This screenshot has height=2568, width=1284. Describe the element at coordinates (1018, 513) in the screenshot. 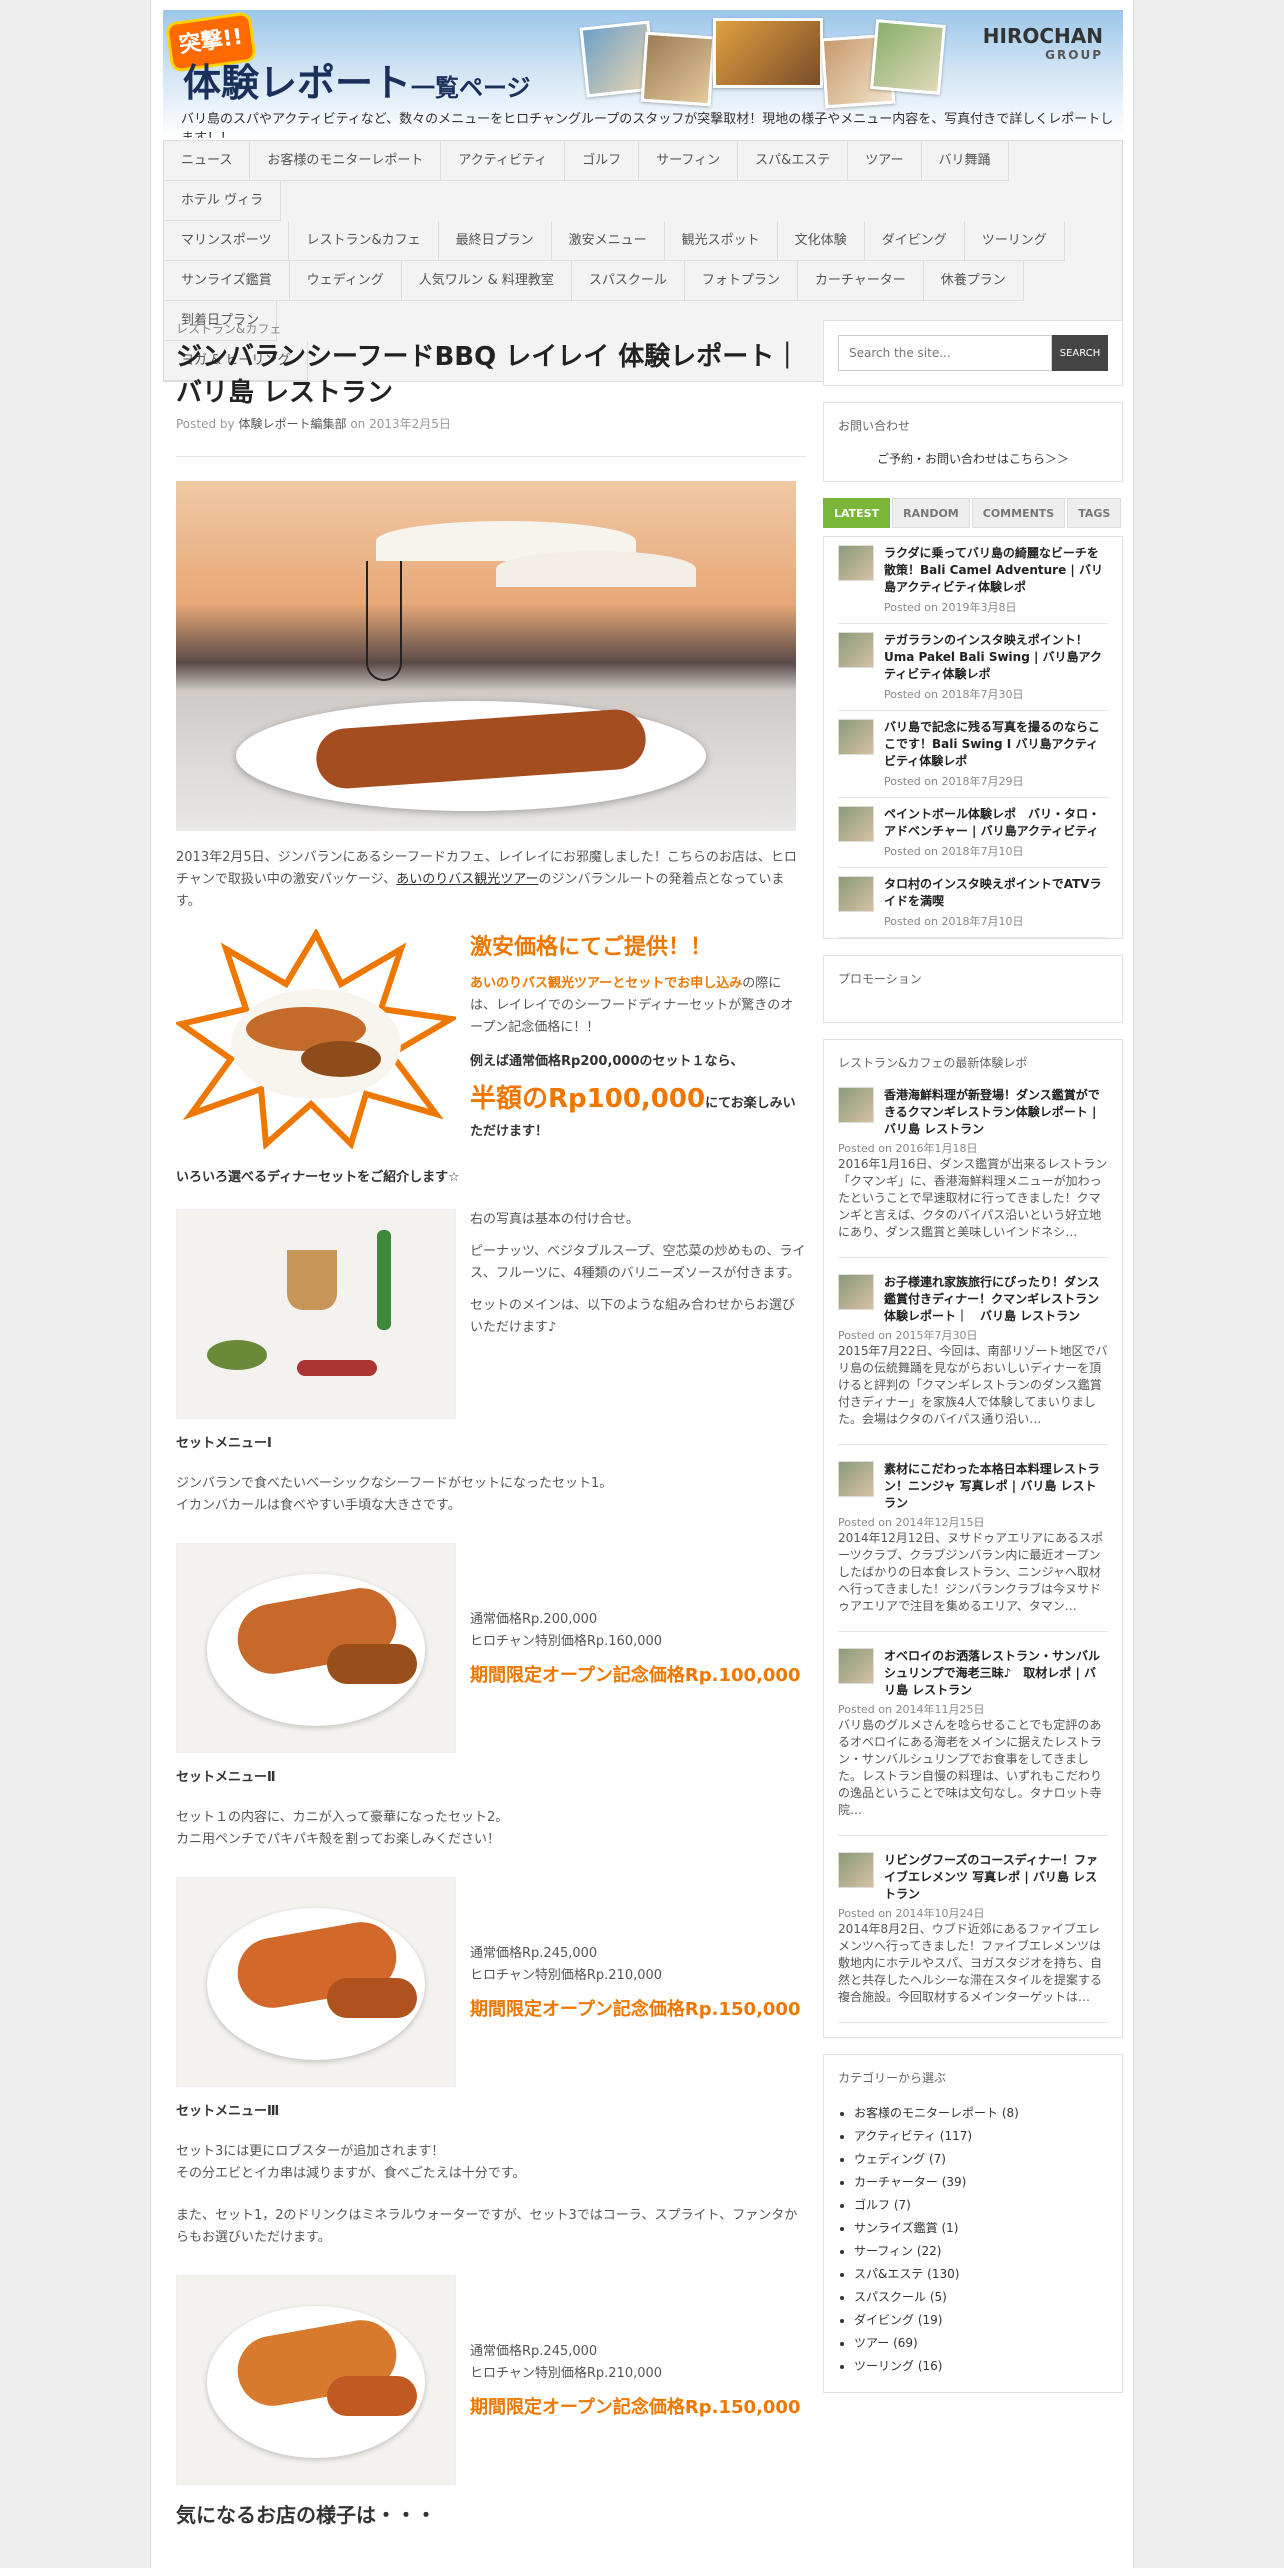

I see `tab-comments: COMMENTS` at that location.